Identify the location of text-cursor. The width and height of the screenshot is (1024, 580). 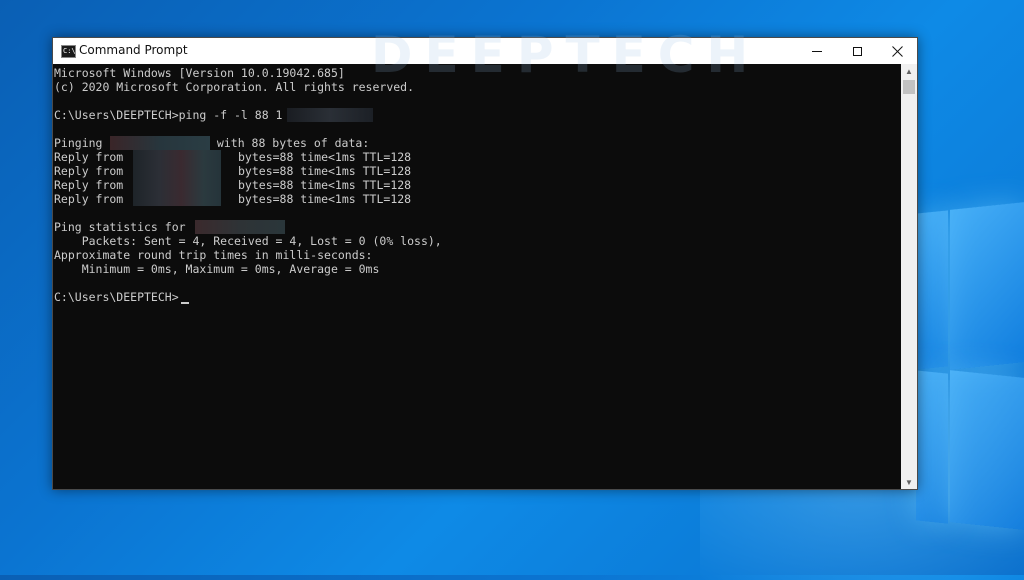
(185, 303).